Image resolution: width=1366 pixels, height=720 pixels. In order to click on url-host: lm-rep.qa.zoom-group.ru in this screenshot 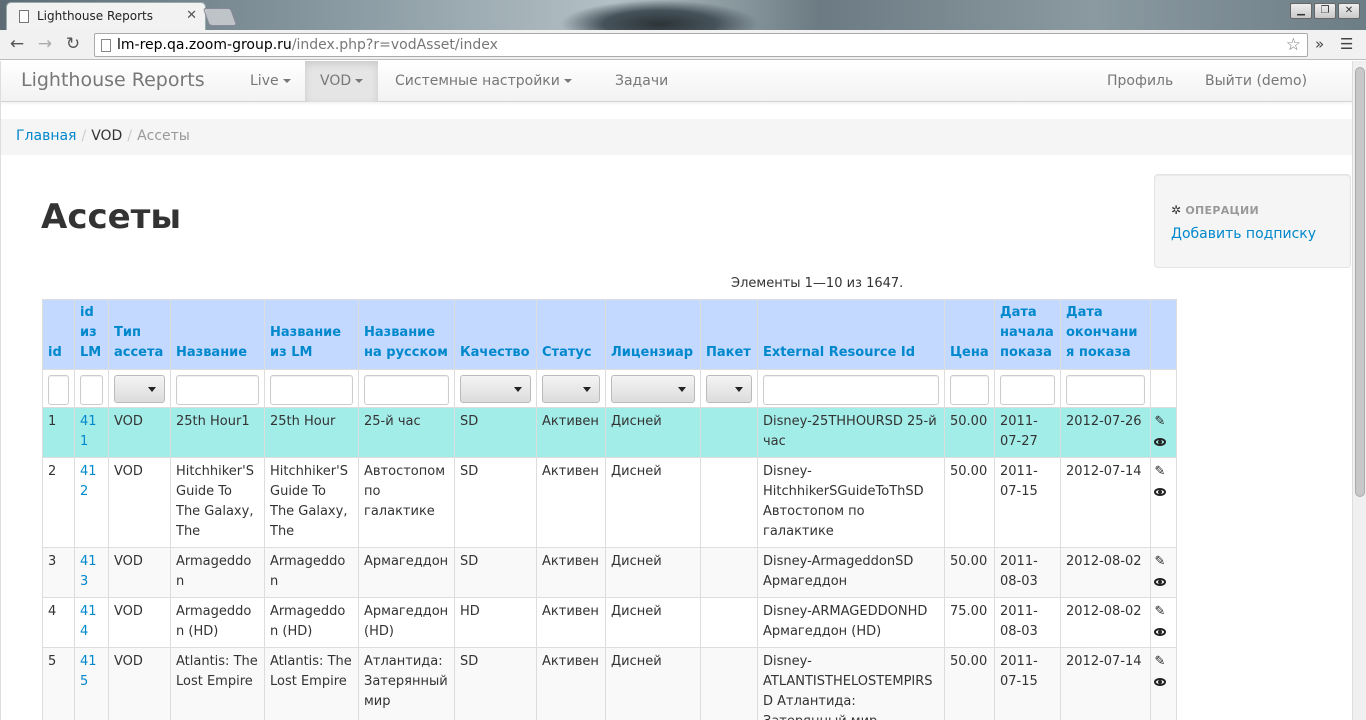, I will do `click(204, 45)`.